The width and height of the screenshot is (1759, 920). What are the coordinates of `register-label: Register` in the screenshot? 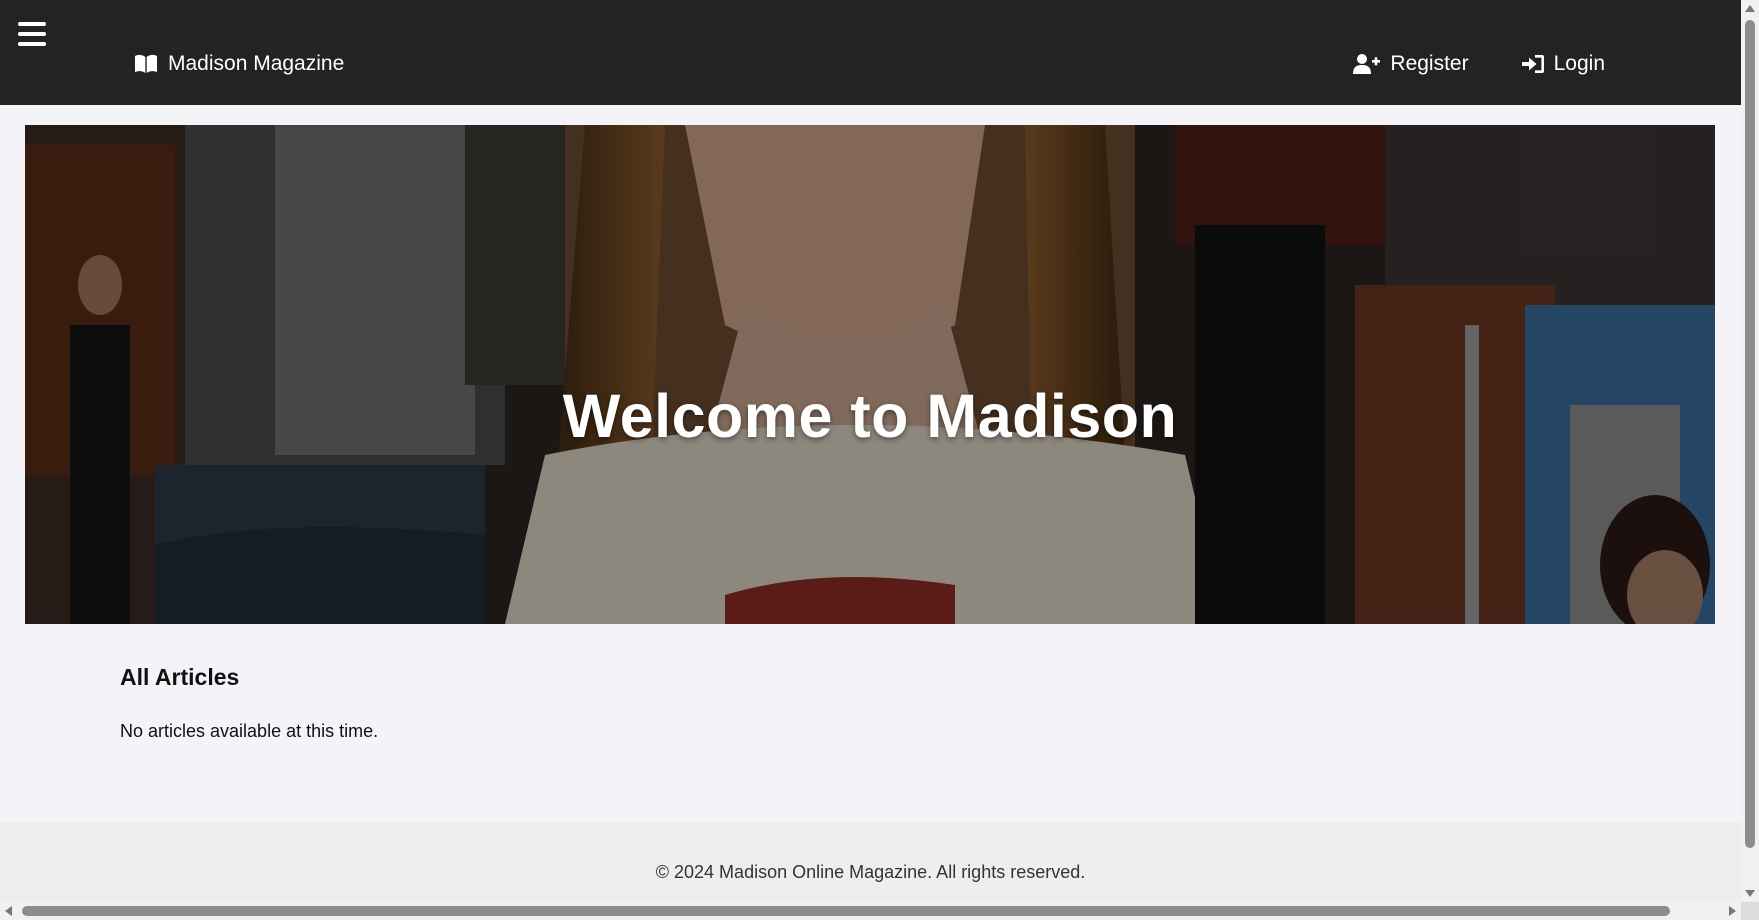 It's located at (1429, 63).